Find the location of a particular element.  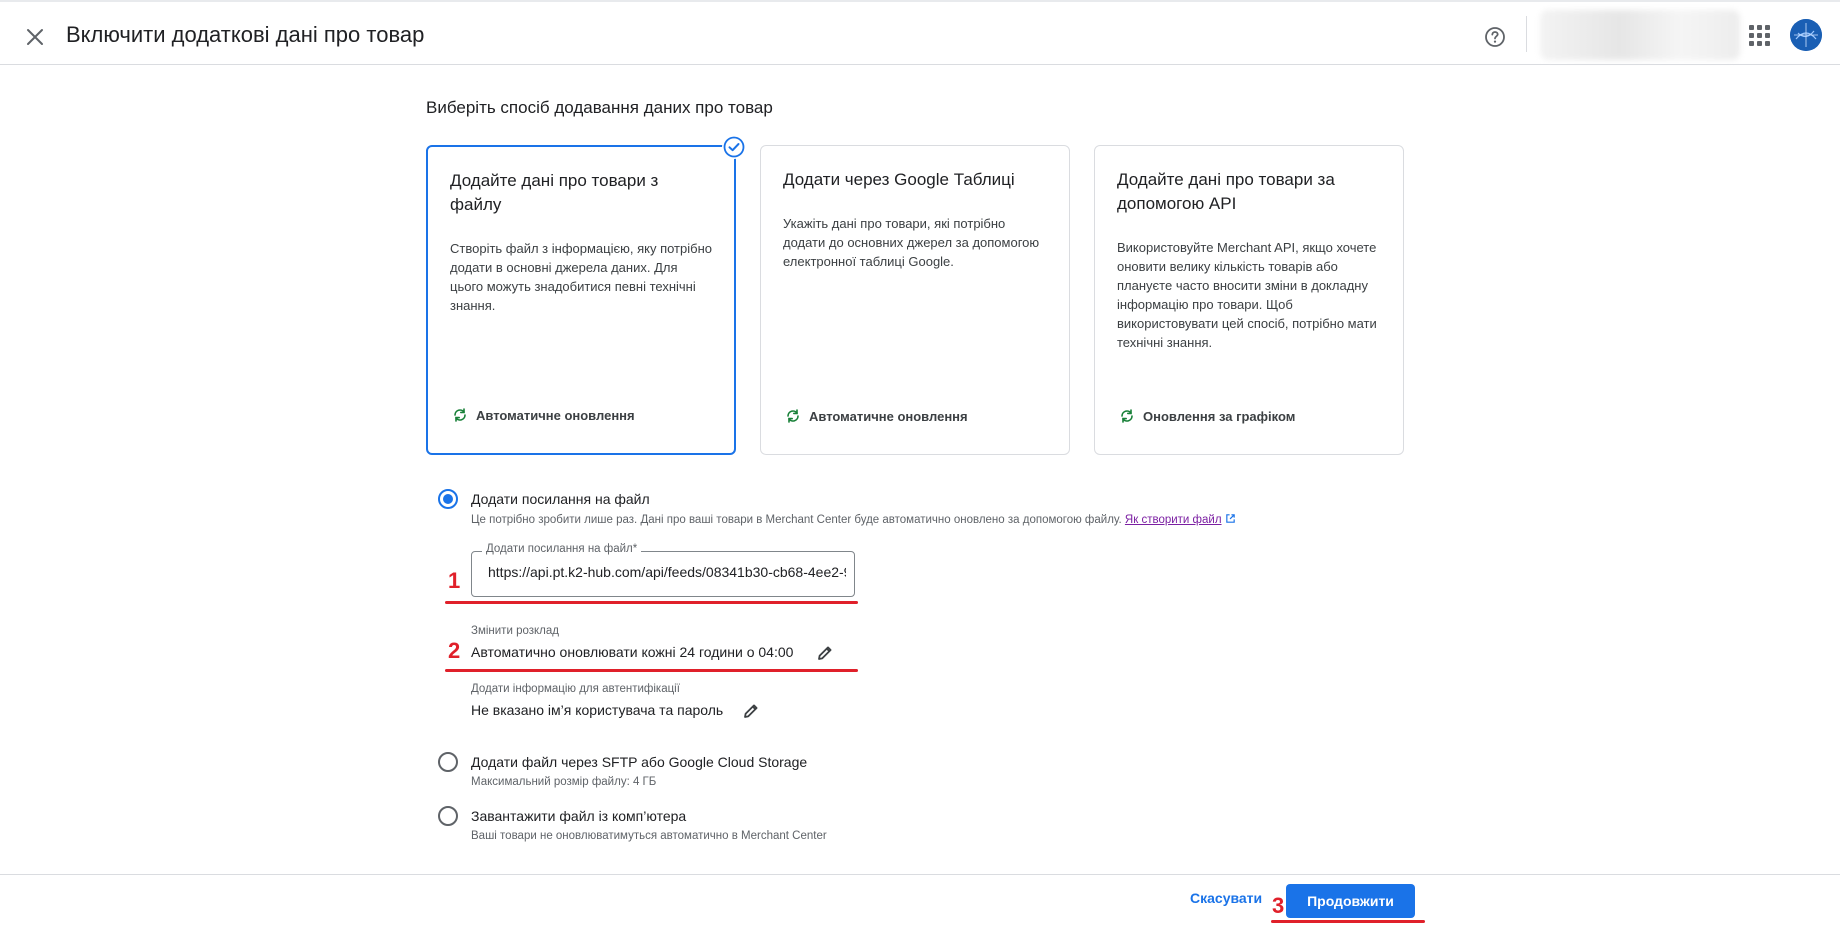

help-button is located at coordinates (1495, 37).